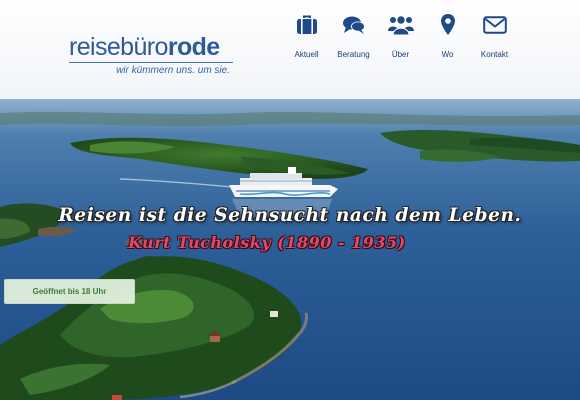 This screenshot has height=400, width=580. Describe the element at coordinates (306, 24) in the screenshot. I see `briefcase-icon` at that location.